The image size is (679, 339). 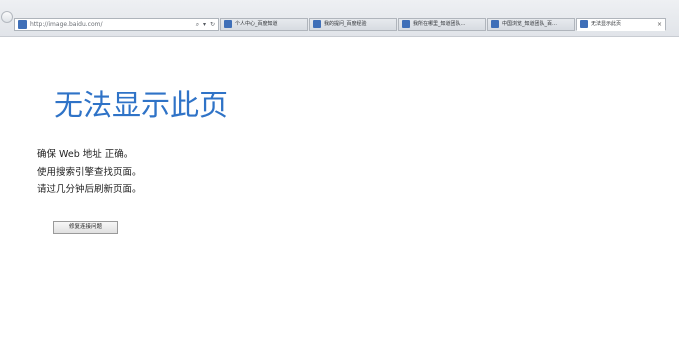 What do you see at coordinates (345, 24) in the screenshot?
I see `tab-label: 我的提问_百度经验` at bounding box center [345, 24].